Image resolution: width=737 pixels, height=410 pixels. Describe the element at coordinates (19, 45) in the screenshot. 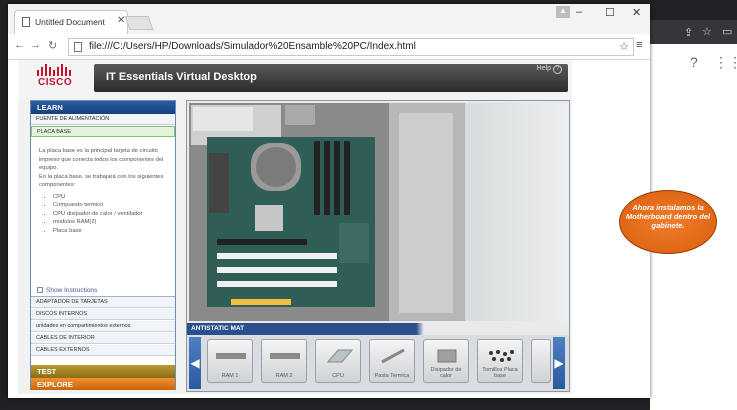

I see `back-arrow-icon: ←` at that location.